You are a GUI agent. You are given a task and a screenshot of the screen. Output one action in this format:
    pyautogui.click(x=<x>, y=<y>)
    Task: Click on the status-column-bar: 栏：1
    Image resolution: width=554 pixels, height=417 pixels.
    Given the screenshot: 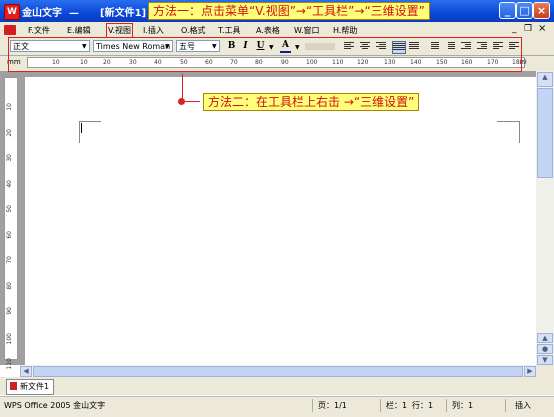 What is the action you would take?
    pyautogui.click(x=397, y=405)
    